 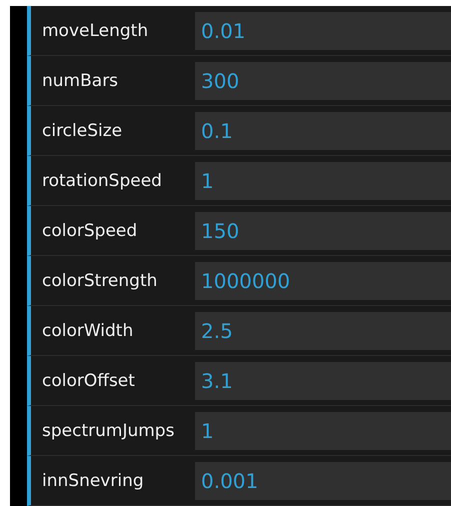 I want to click on controller-label: circleSize, so click(x=83, y=130).